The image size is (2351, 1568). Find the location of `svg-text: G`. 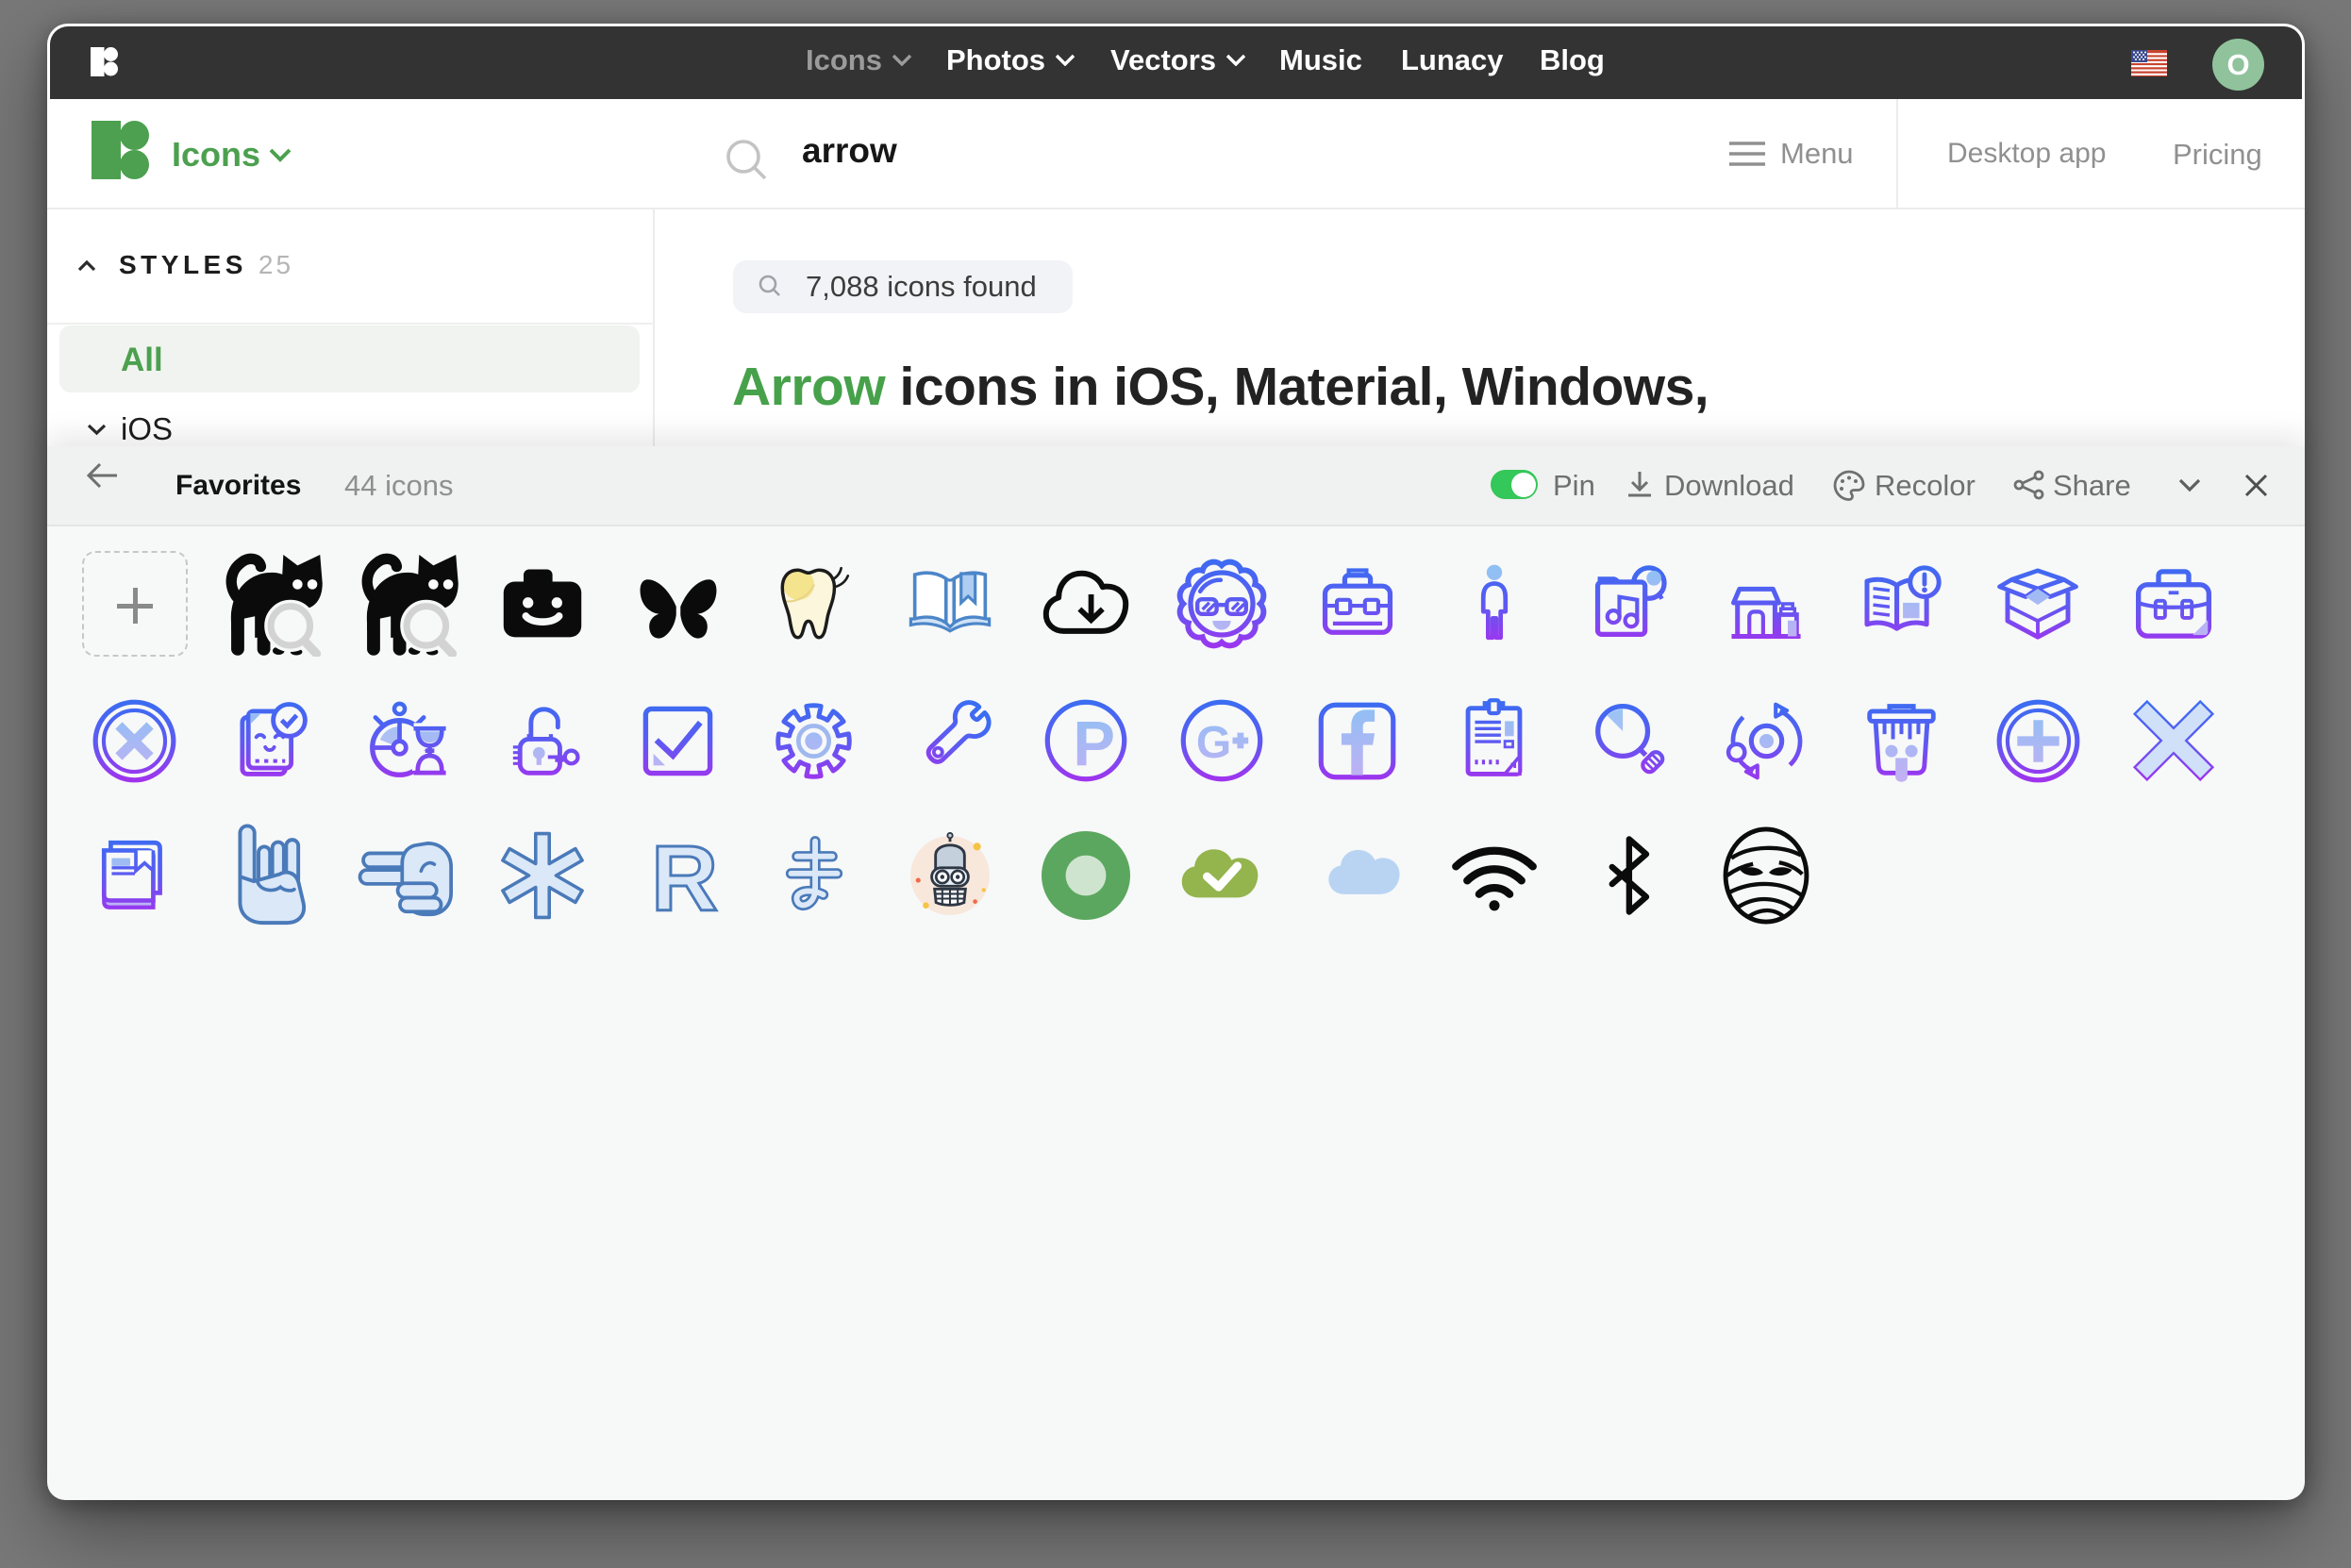

svg-text: G is located at coordinates (1213, 743).